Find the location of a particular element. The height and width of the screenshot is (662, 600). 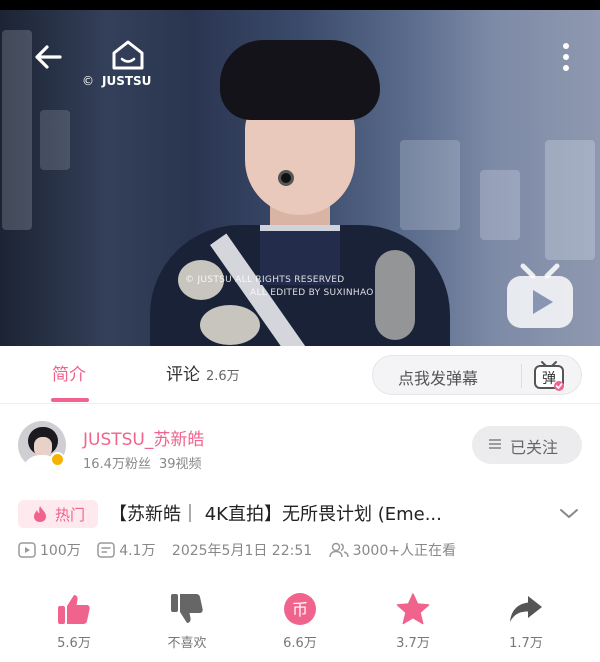

home-icon is located at coordinates (128, 55).